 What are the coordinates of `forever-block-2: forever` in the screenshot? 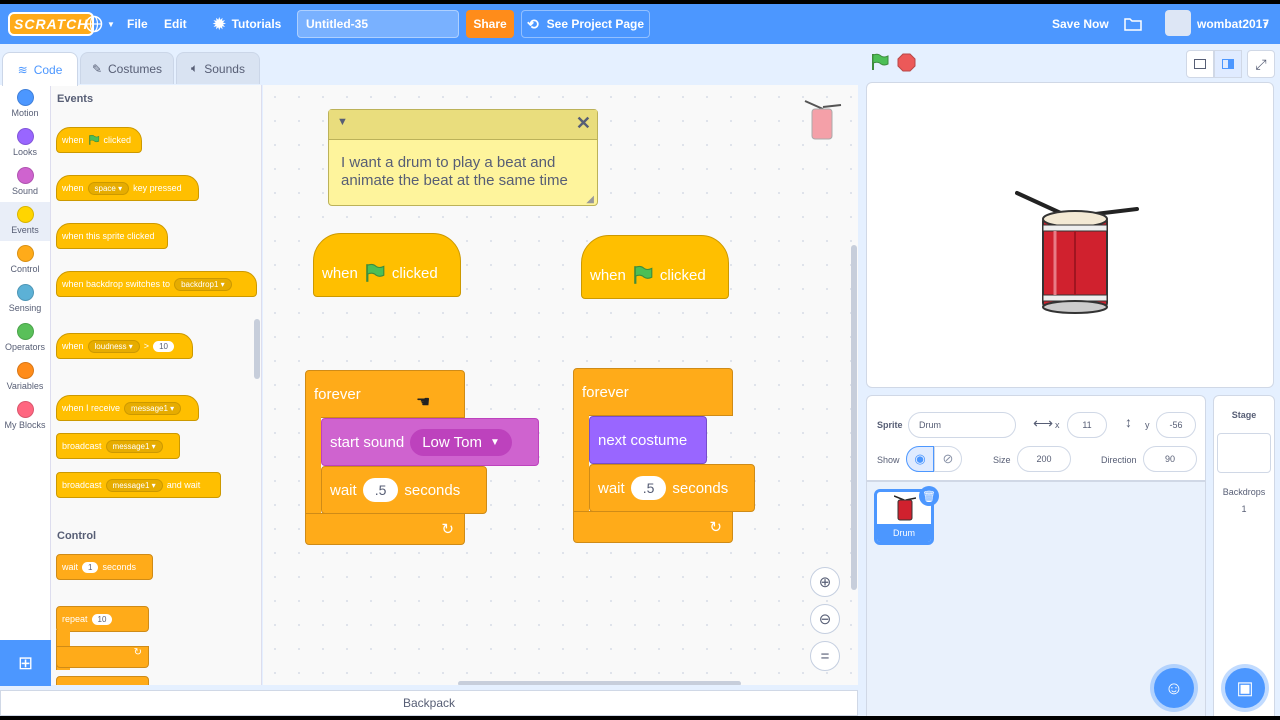 It's located at (653, 392).